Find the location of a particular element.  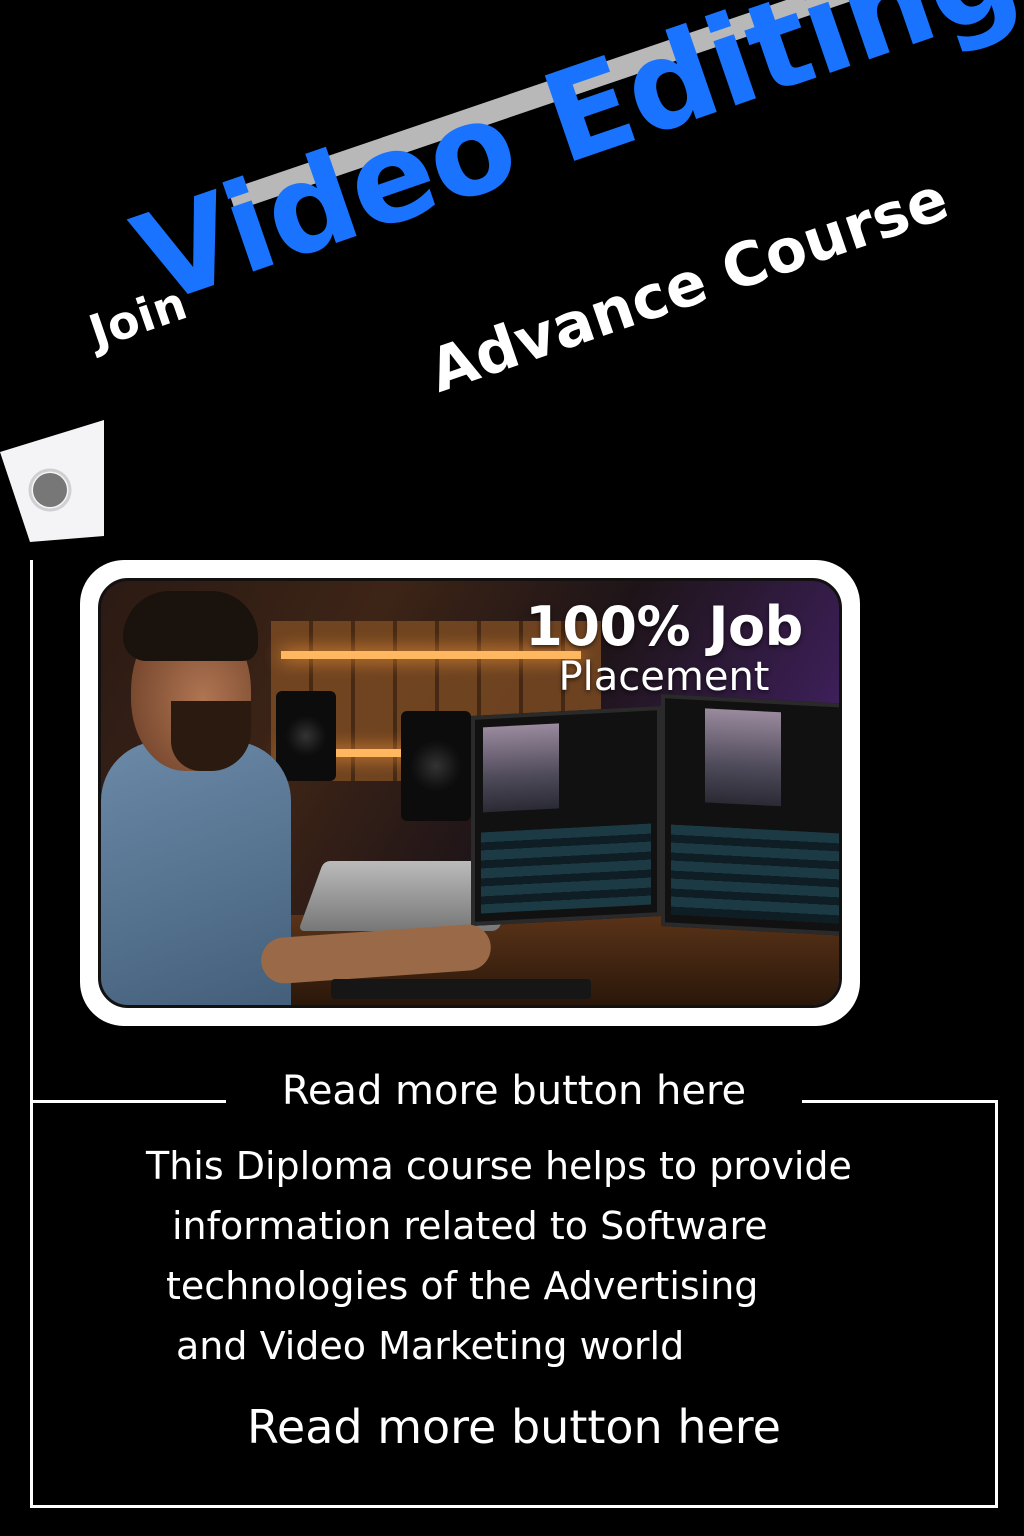

keyboard is located at coordinates (461, 989).